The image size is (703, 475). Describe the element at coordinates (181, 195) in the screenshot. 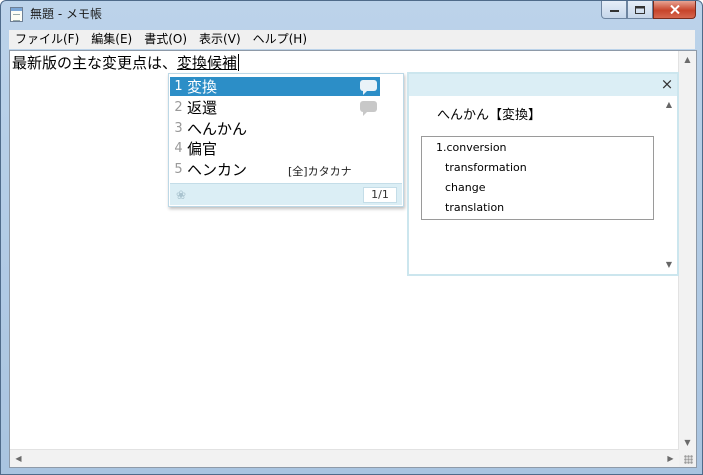

I see `paw-icon: ❀` at that location.